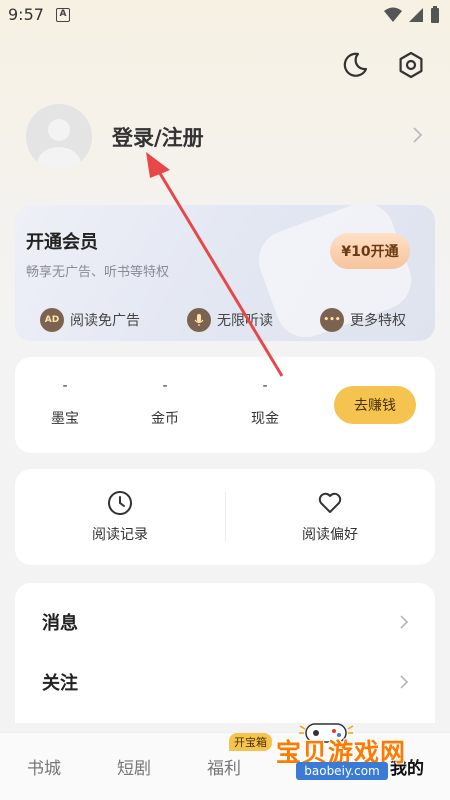  I want to click on divider, so click(225, 517).